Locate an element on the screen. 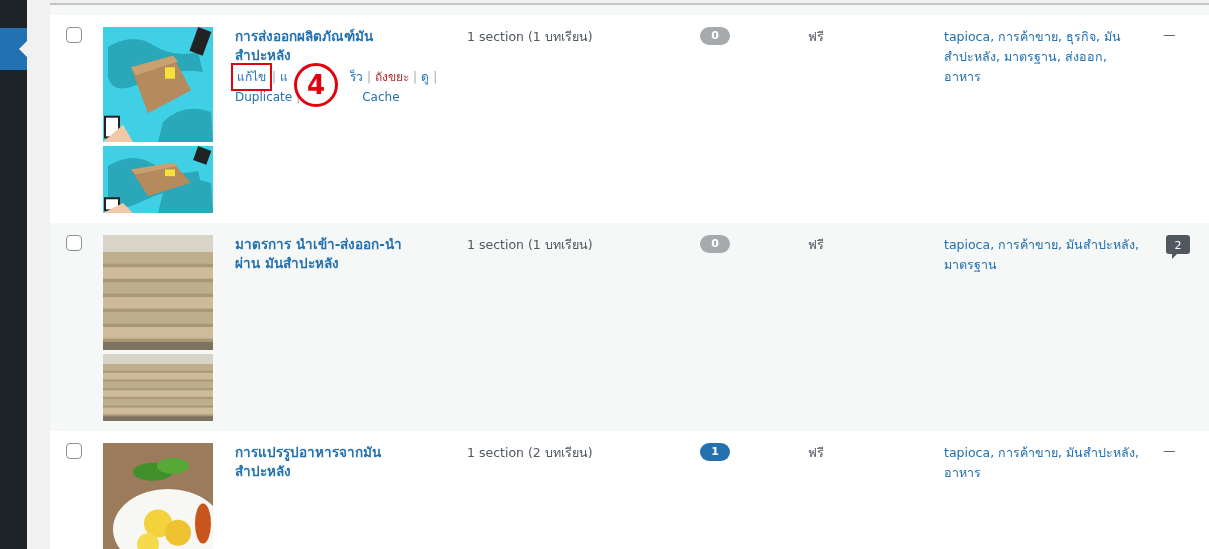  row-action-link: แ is located at coordinates (284, 77).